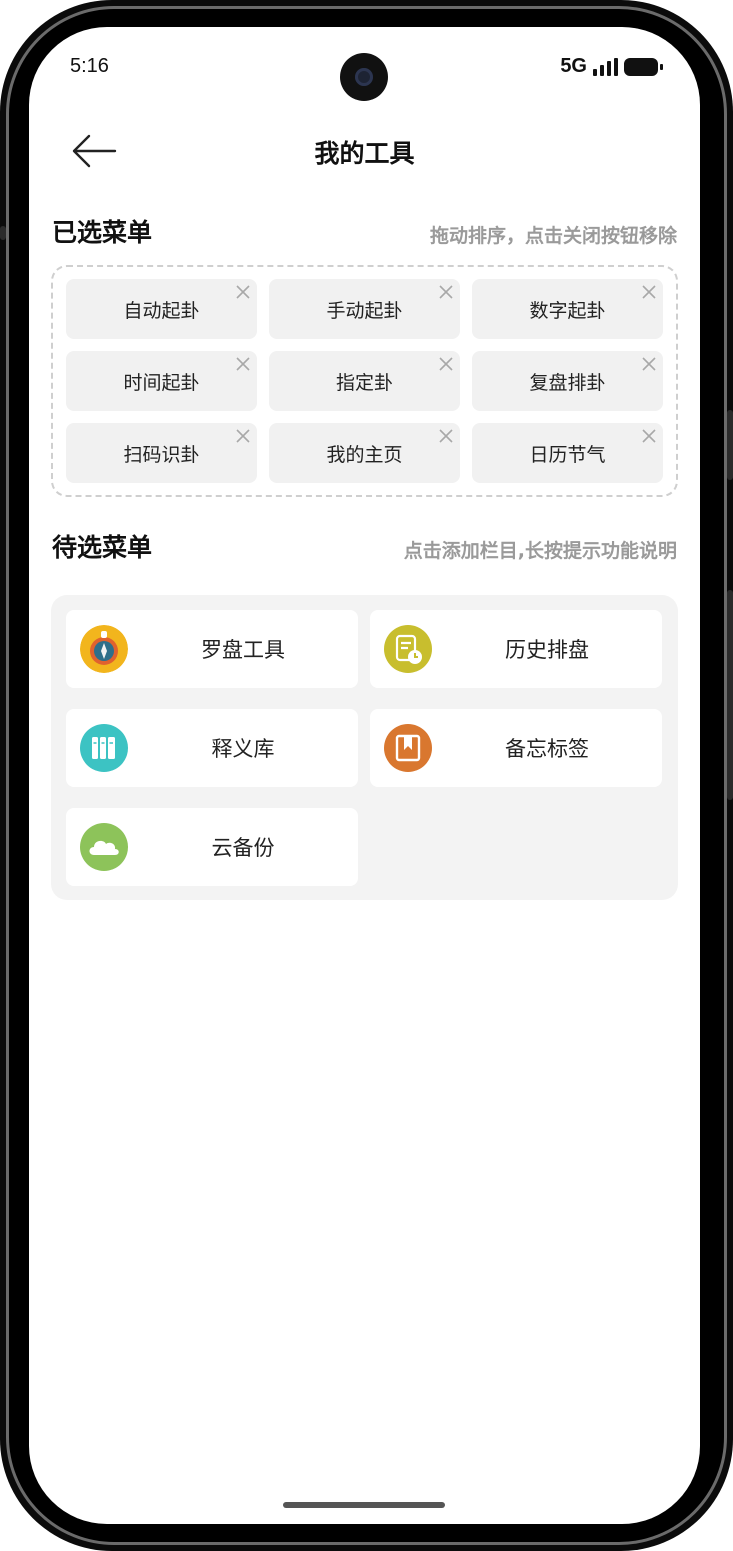  What do you see at coordinates (243, 650) in the screenshot?
I see `pending-item-label: 罗盘工具` at bounding box center [243, 650].